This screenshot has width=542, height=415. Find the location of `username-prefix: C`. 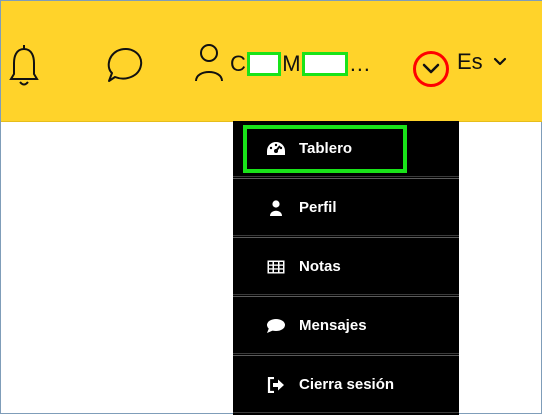

username-prefix: C is located at coordinates (238, 63).